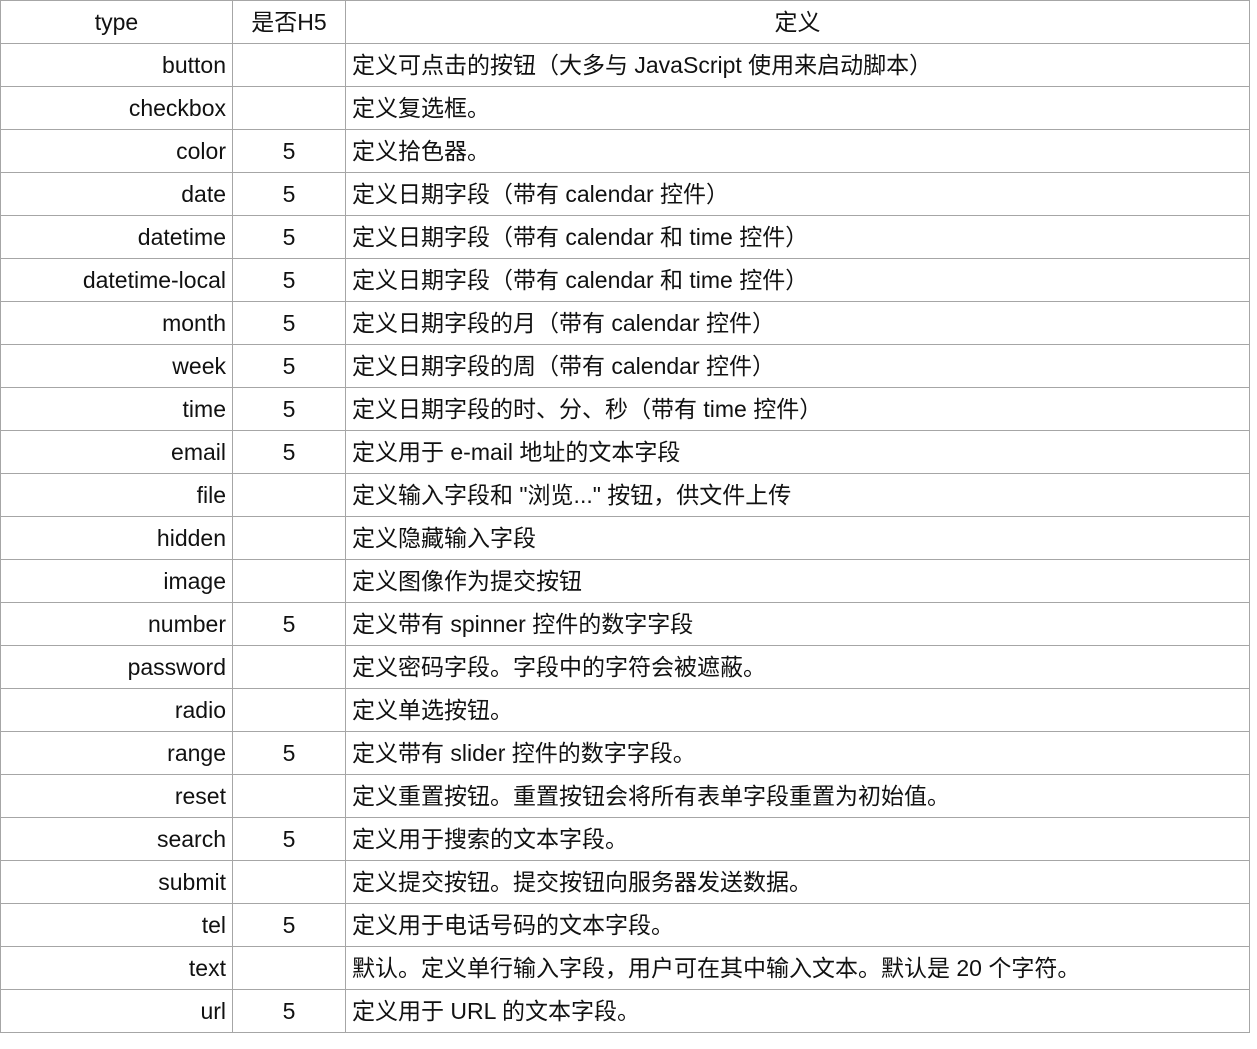 The height and width of the screenshot is (1049, 1257). What do you see at coordinates (116, 237) in the screenshot?
I see `cell-type-name: datetime` at bounding box center [116, 237].